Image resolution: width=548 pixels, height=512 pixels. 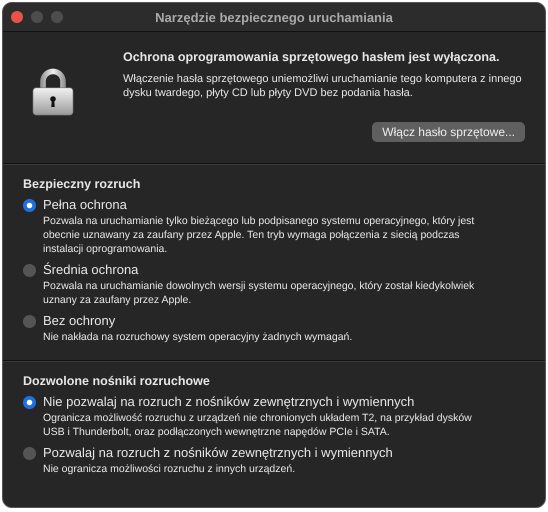 What do you see at coordinates (323, 86) in the screenshot?
I see `status-message: Włączenie hasła sprzętowego uniemożliwi uruchamianie tego komputera z innego dysku twardego, płyty CD lub płyty DVD bez podania hasła.` at bounding box center [323, 86].